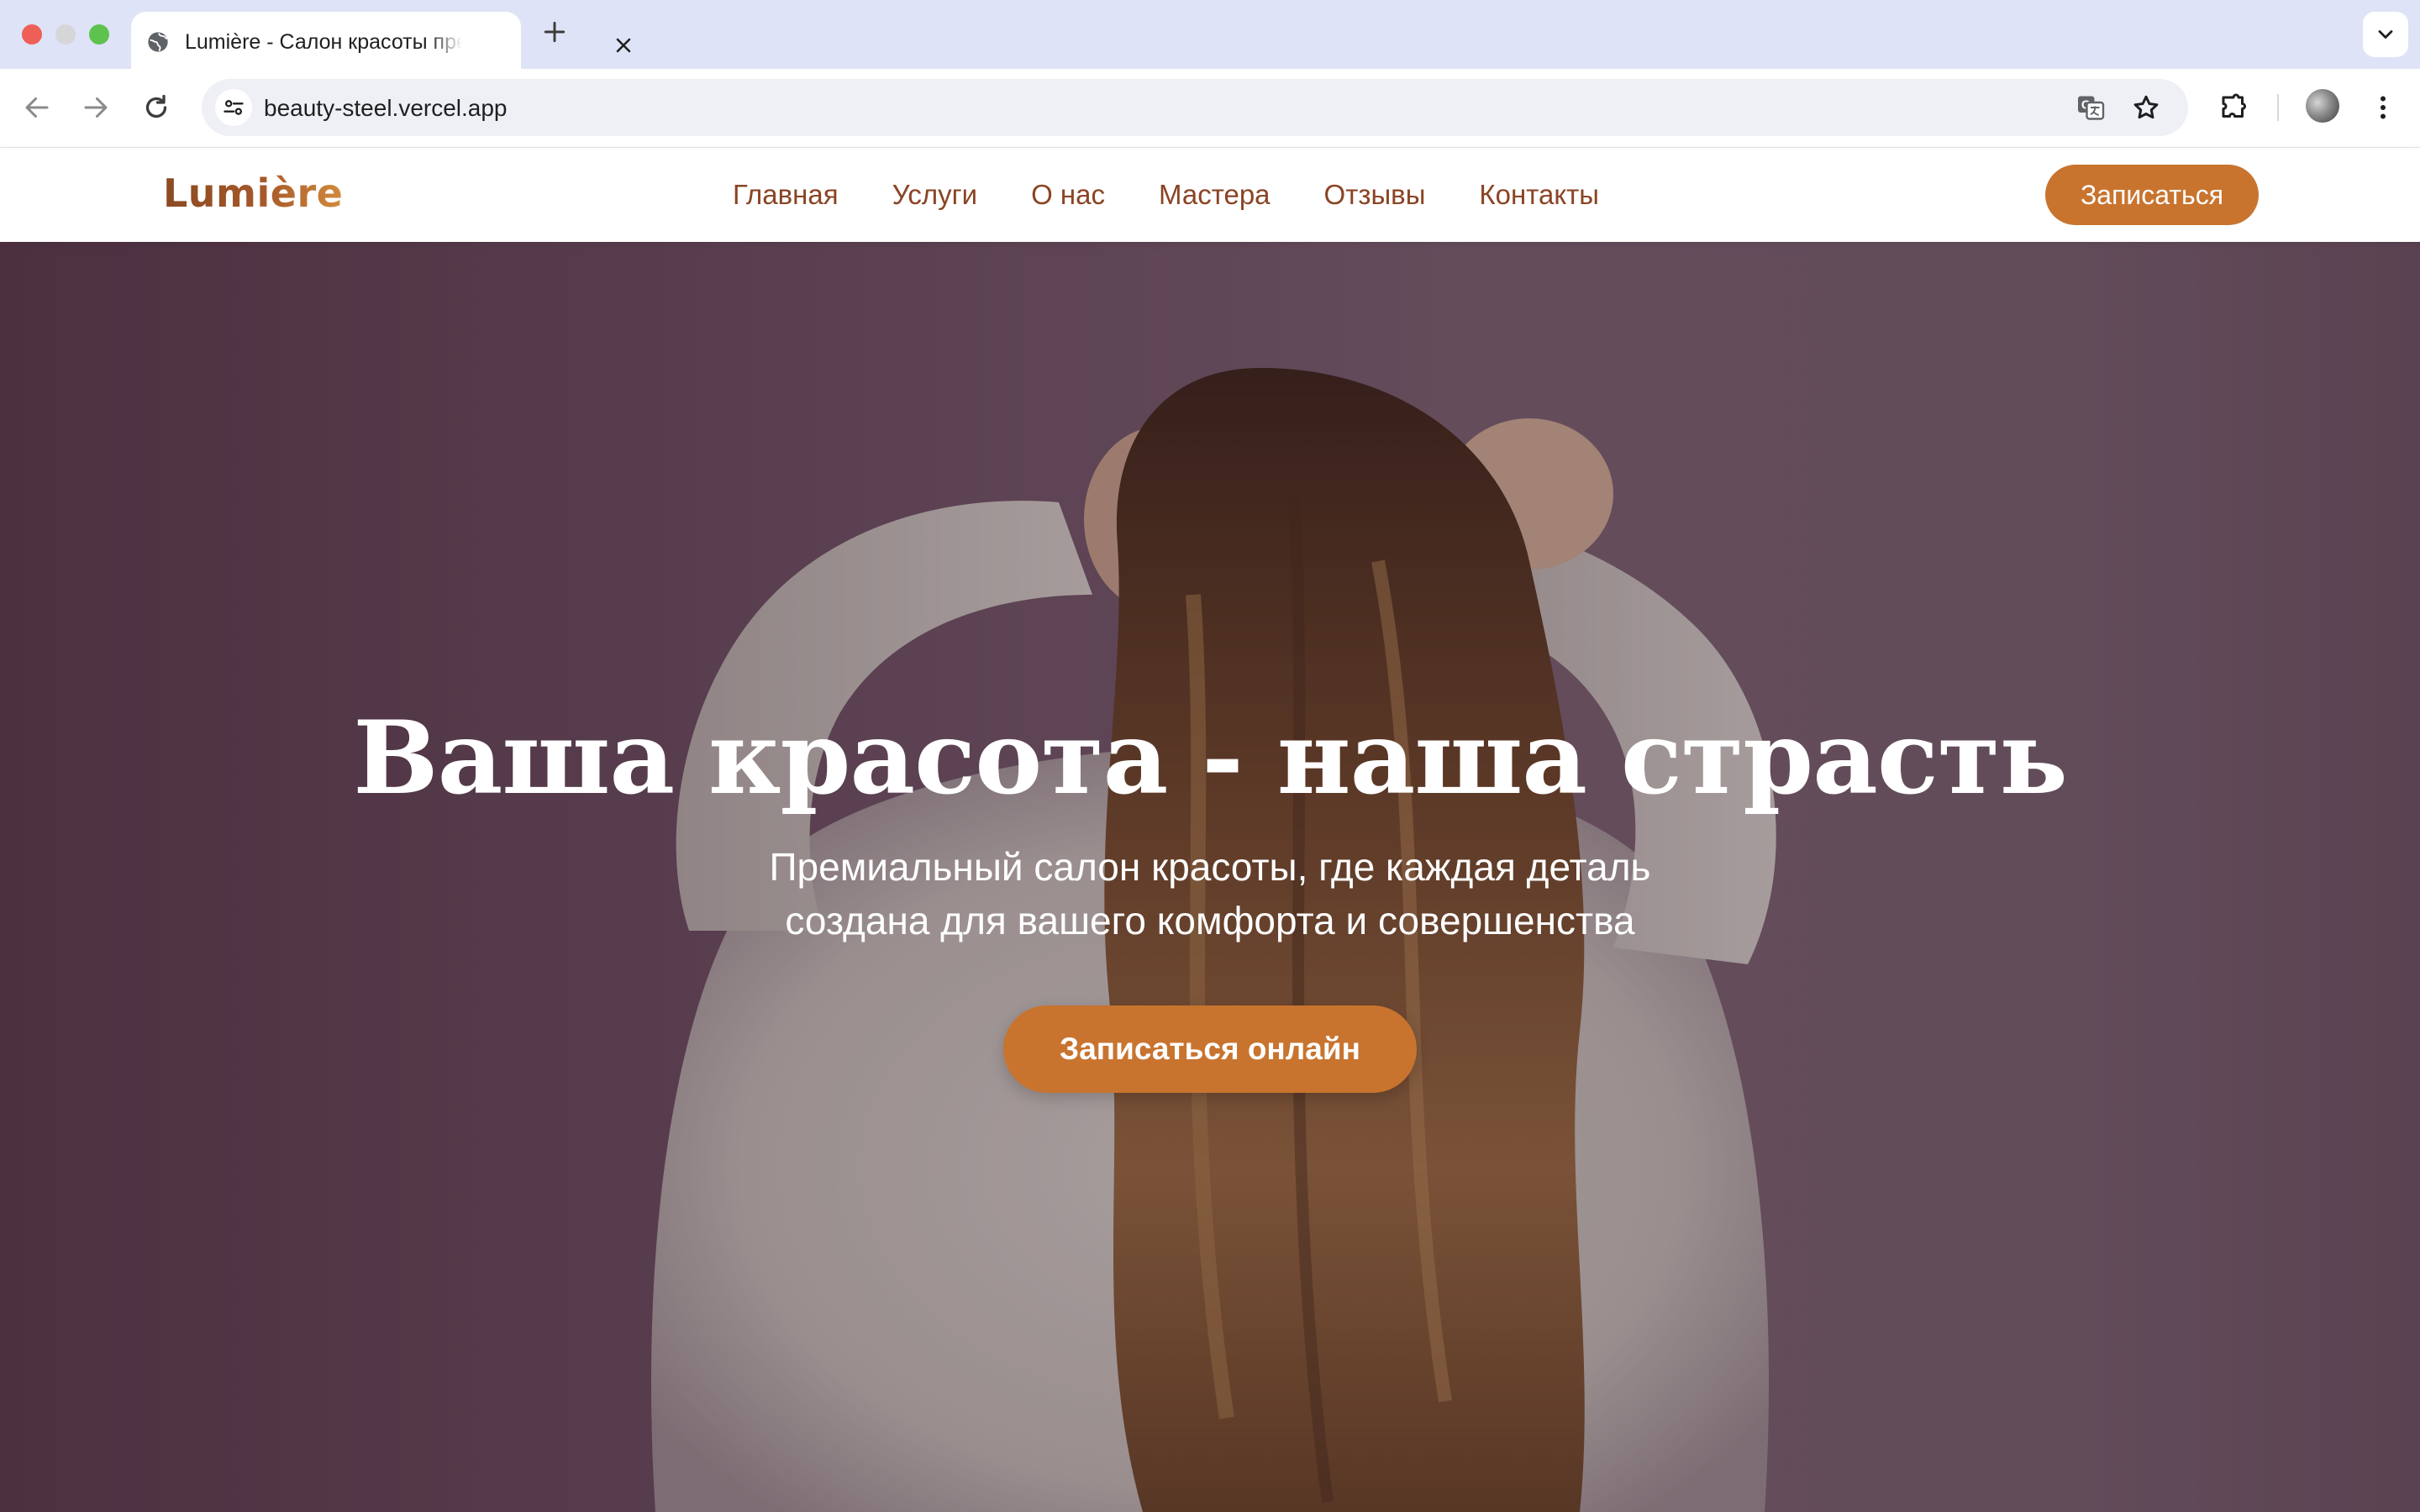  I want to click on minimize-window-button, so click(65, 34).